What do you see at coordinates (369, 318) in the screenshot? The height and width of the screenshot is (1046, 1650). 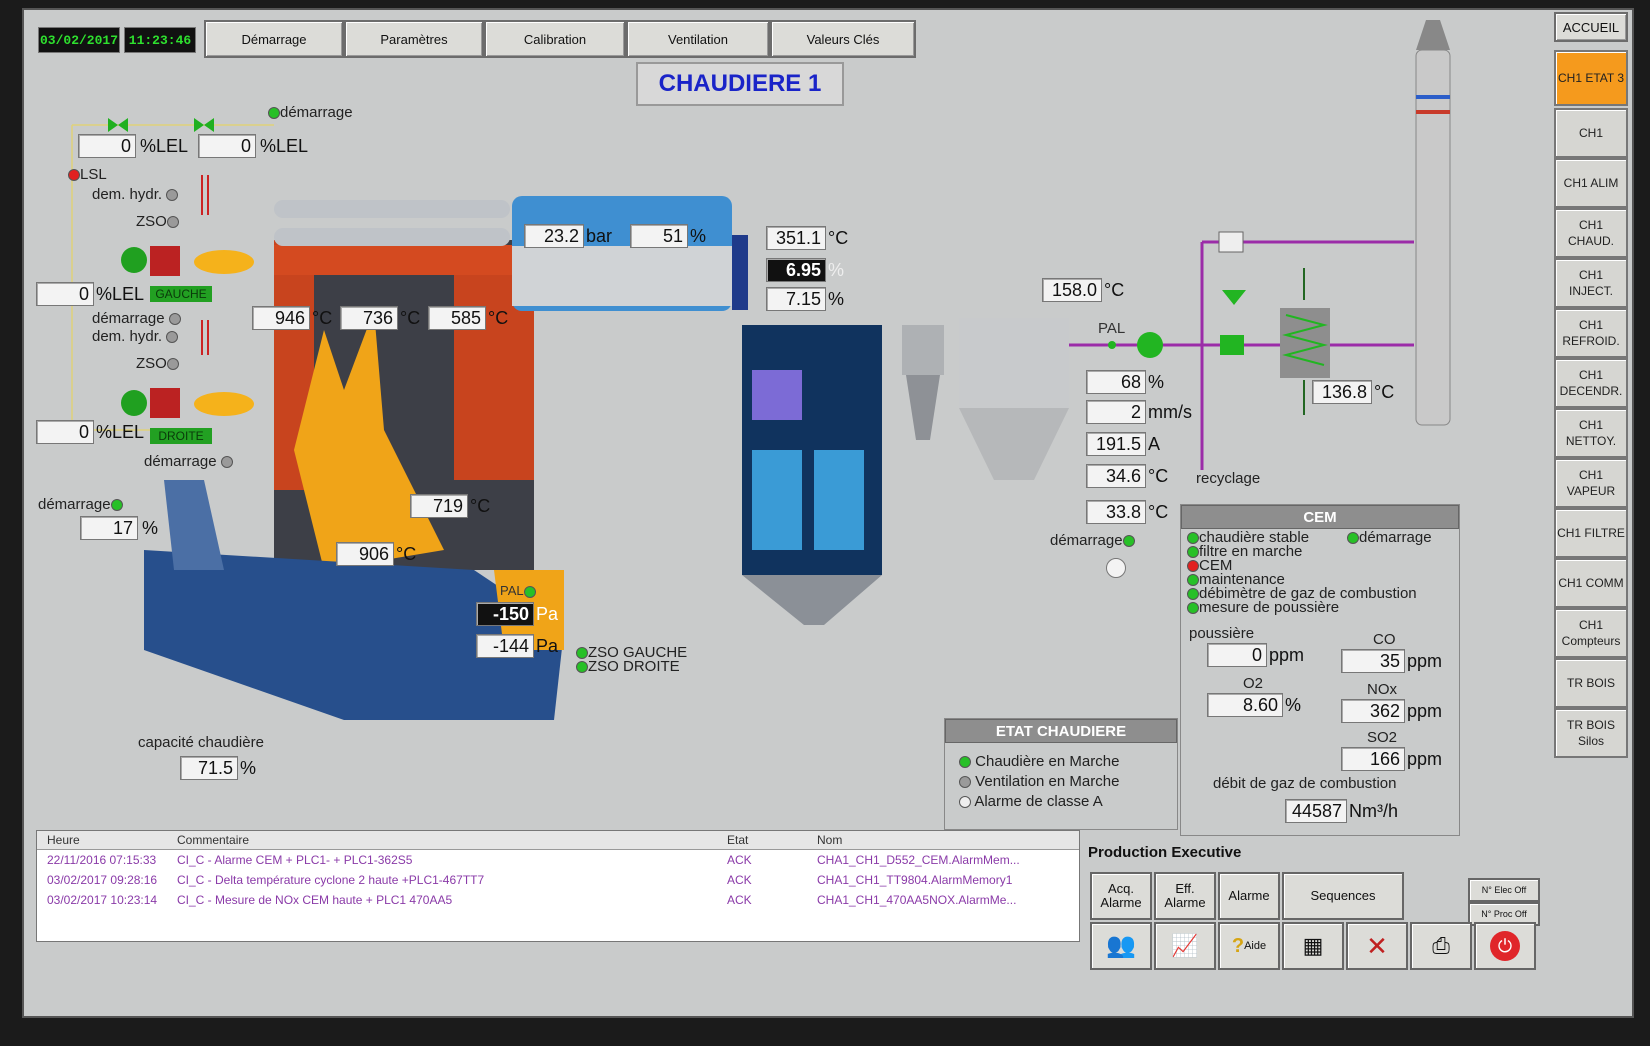 I see `temp-736-value: 736` at bounding box center [369, 318].